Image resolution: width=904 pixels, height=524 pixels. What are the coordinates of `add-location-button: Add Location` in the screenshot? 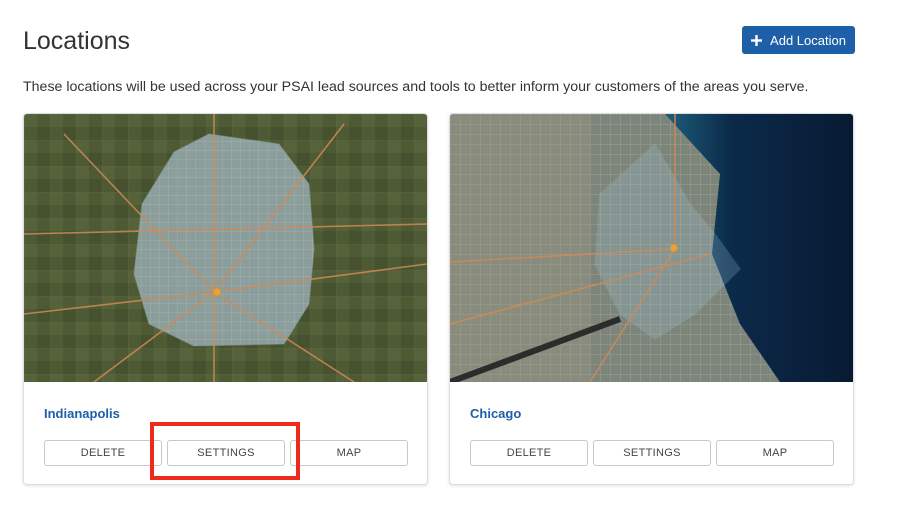 It's located at (798, 40).